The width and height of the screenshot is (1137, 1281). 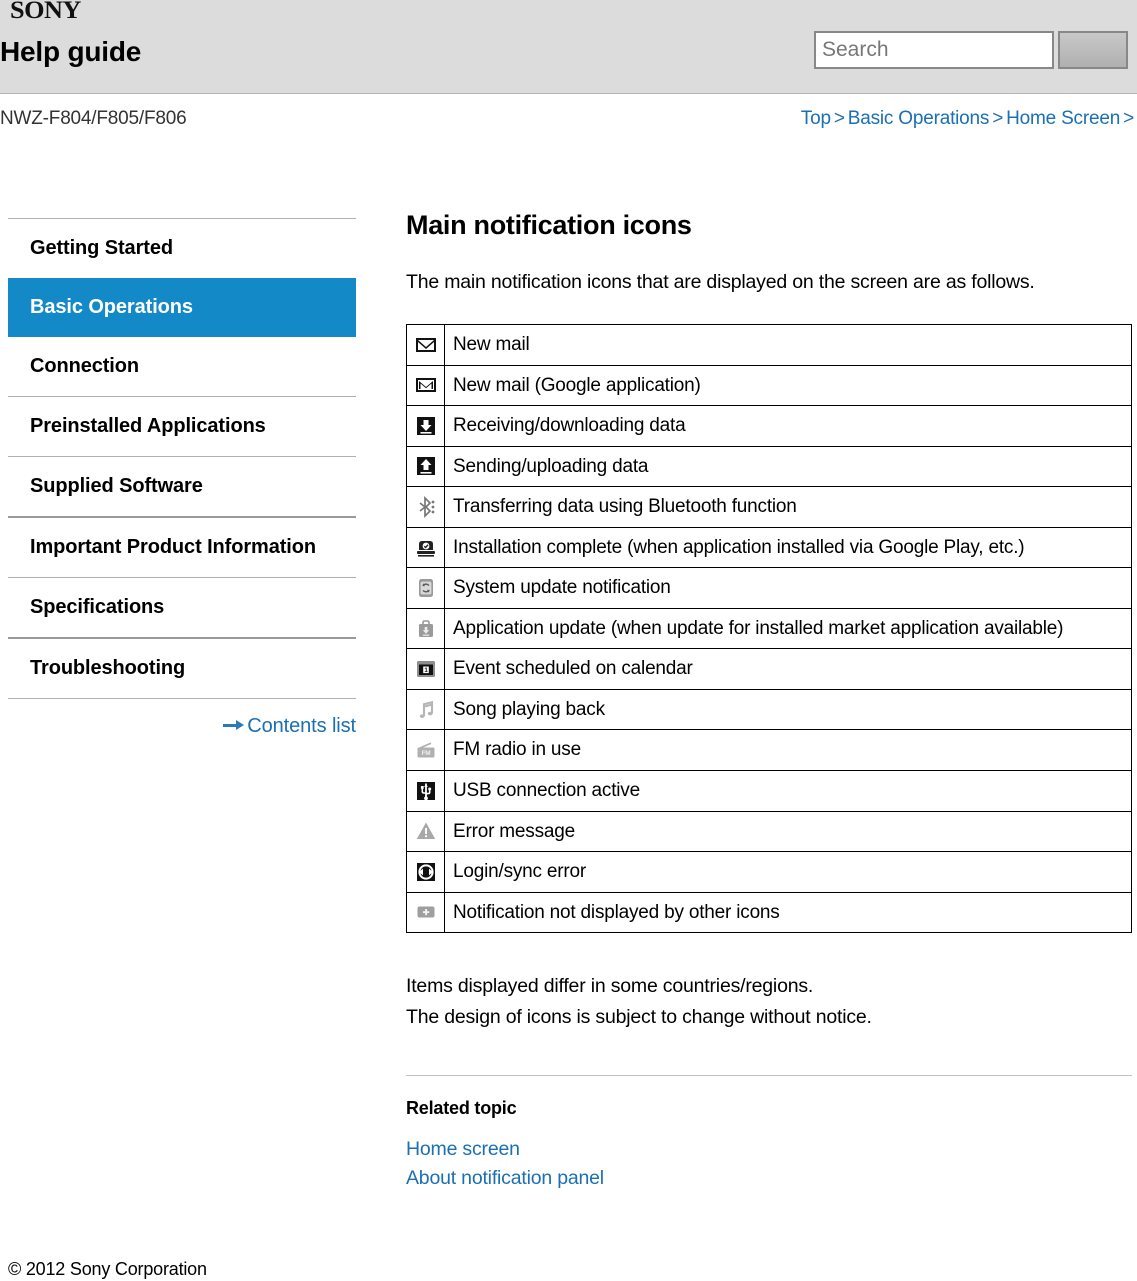 I want to click on icon-cell: 1, so click(x=425, y=669).